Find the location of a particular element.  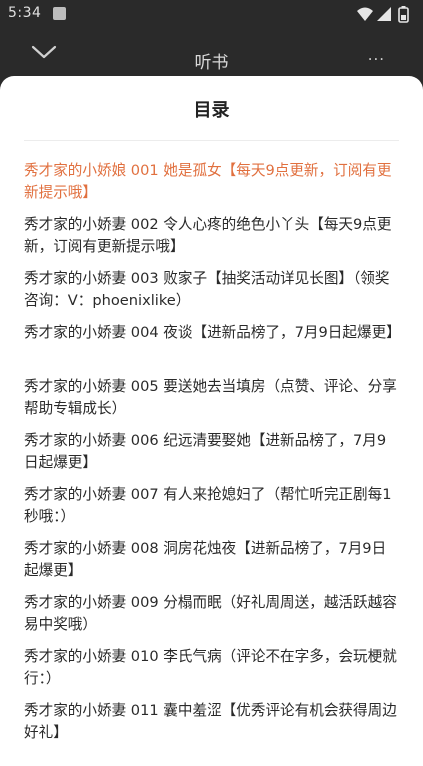

chapter-item: 秀才家的小娇妻 002 令人心疼的绝色小丫头【每天9点更新，订阅有更新提示哦】 is located at coordinates (211, 237).